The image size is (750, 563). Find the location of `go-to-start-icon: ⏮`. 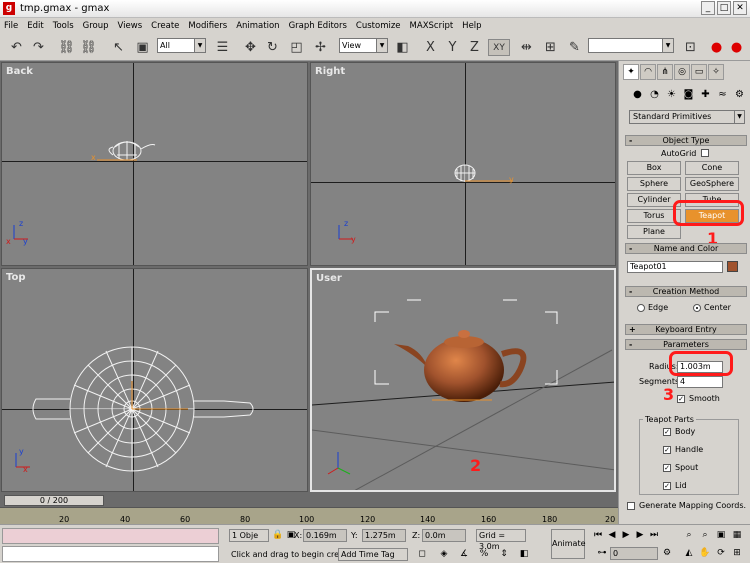

go-to-start-icon: ⏮ is located at coordinates (598, 535).